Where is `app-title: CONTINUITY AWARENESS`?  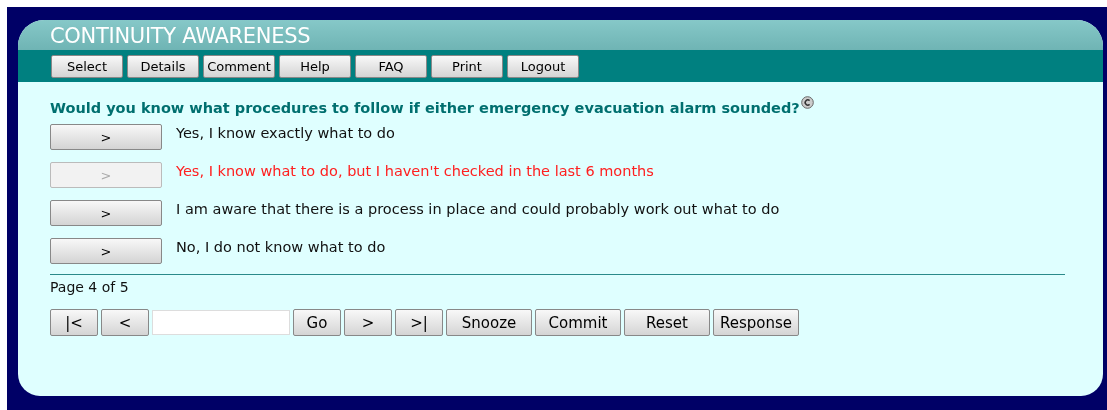 app-title: CONTINUITY AWARENESS is located at coordinates (180, 36).